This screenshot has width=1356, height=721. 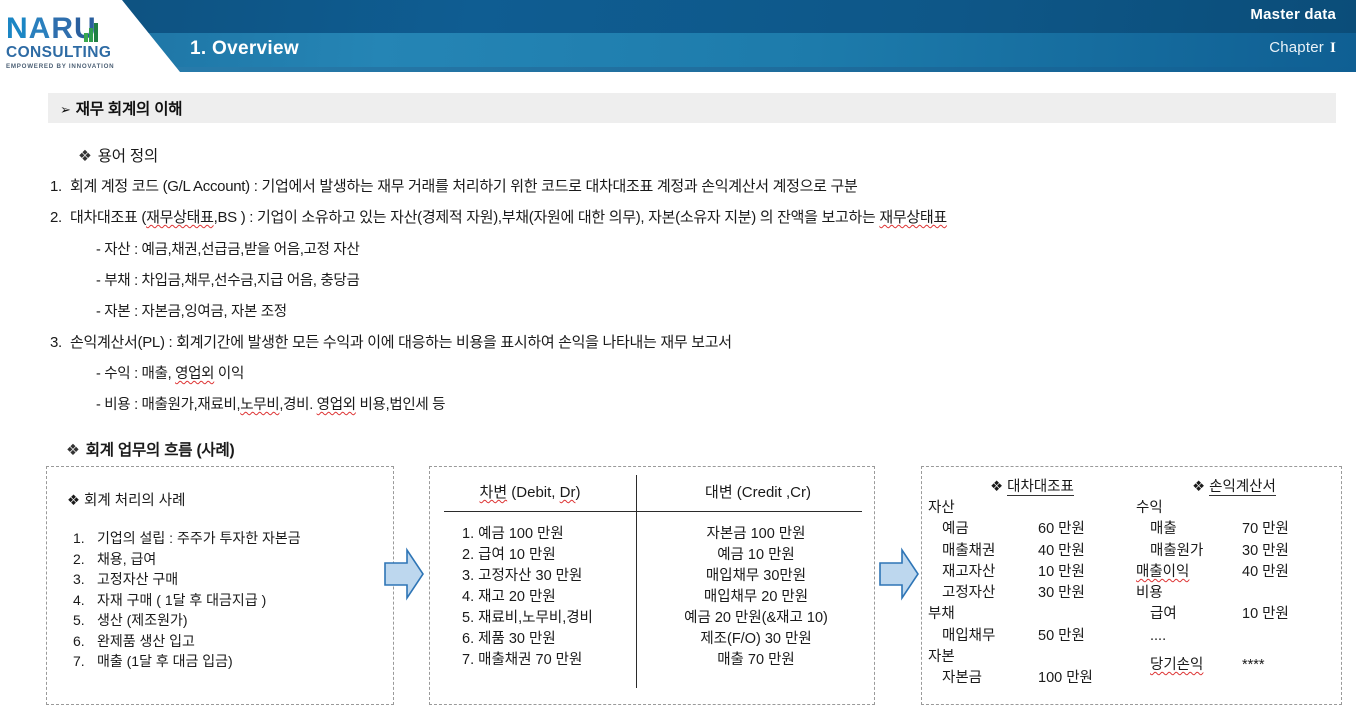 I want to click on pl-item-label: 급여, so click(x=1163, y=614).